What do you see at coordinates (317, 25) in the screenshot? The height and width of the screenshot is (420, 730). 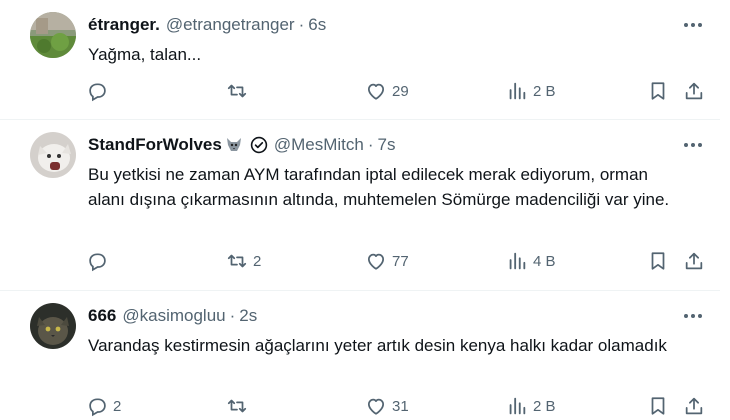 I see `timestamp: 6s` at bounding box center [317, 25].